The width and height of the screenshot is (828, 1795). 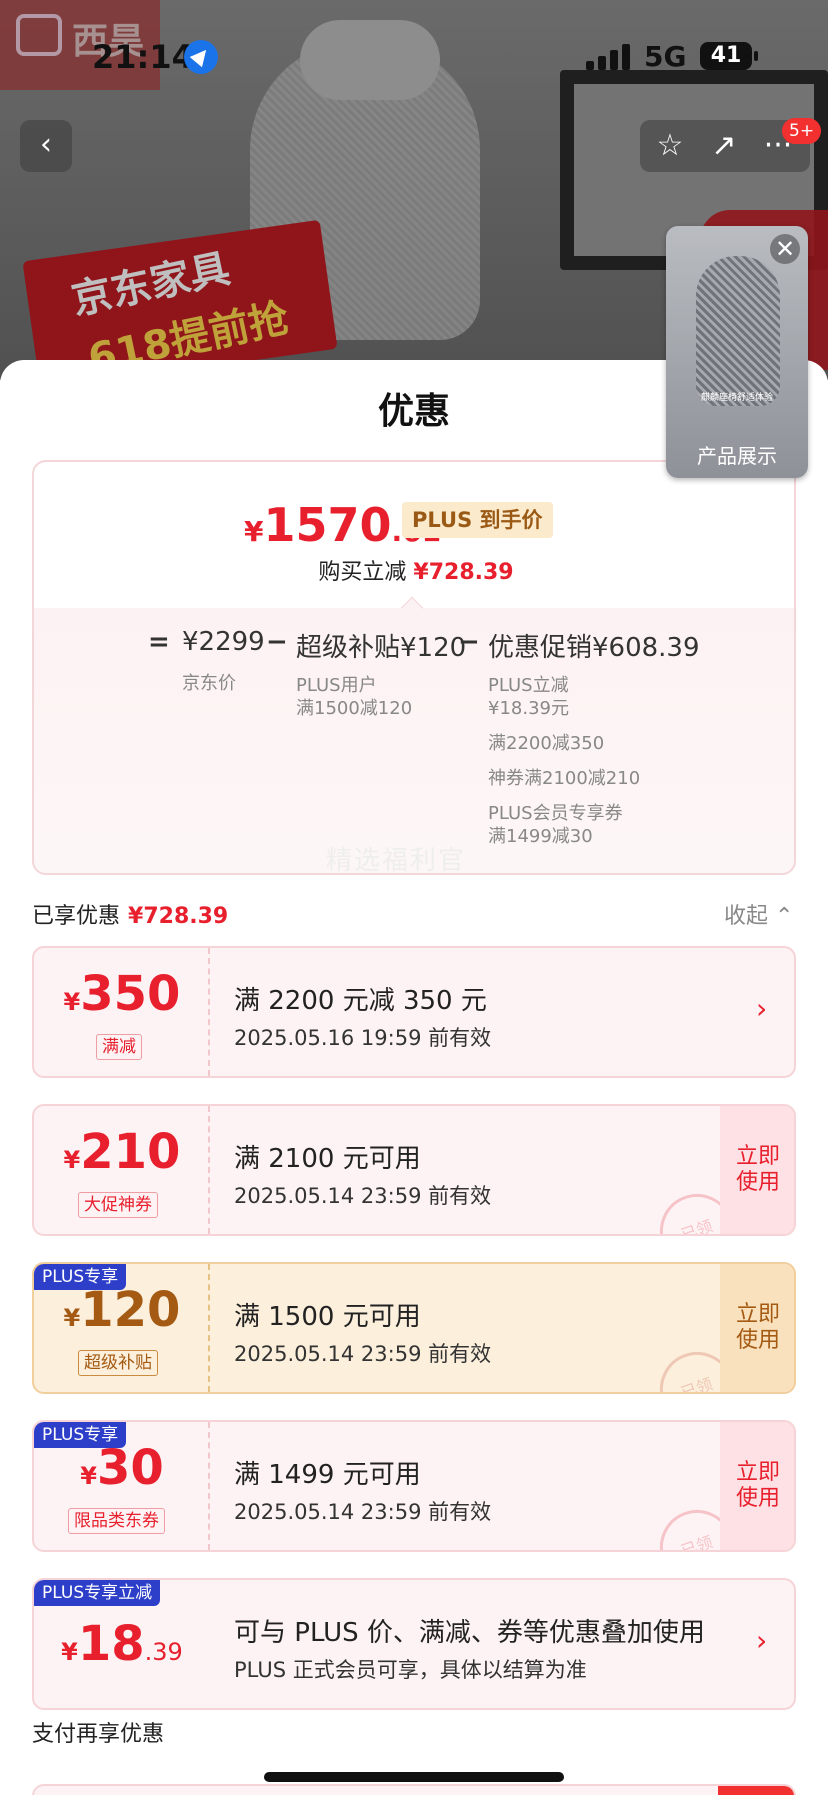 I want to click on collapse-button: 收起 ⌃, so click(x=758, y=914).